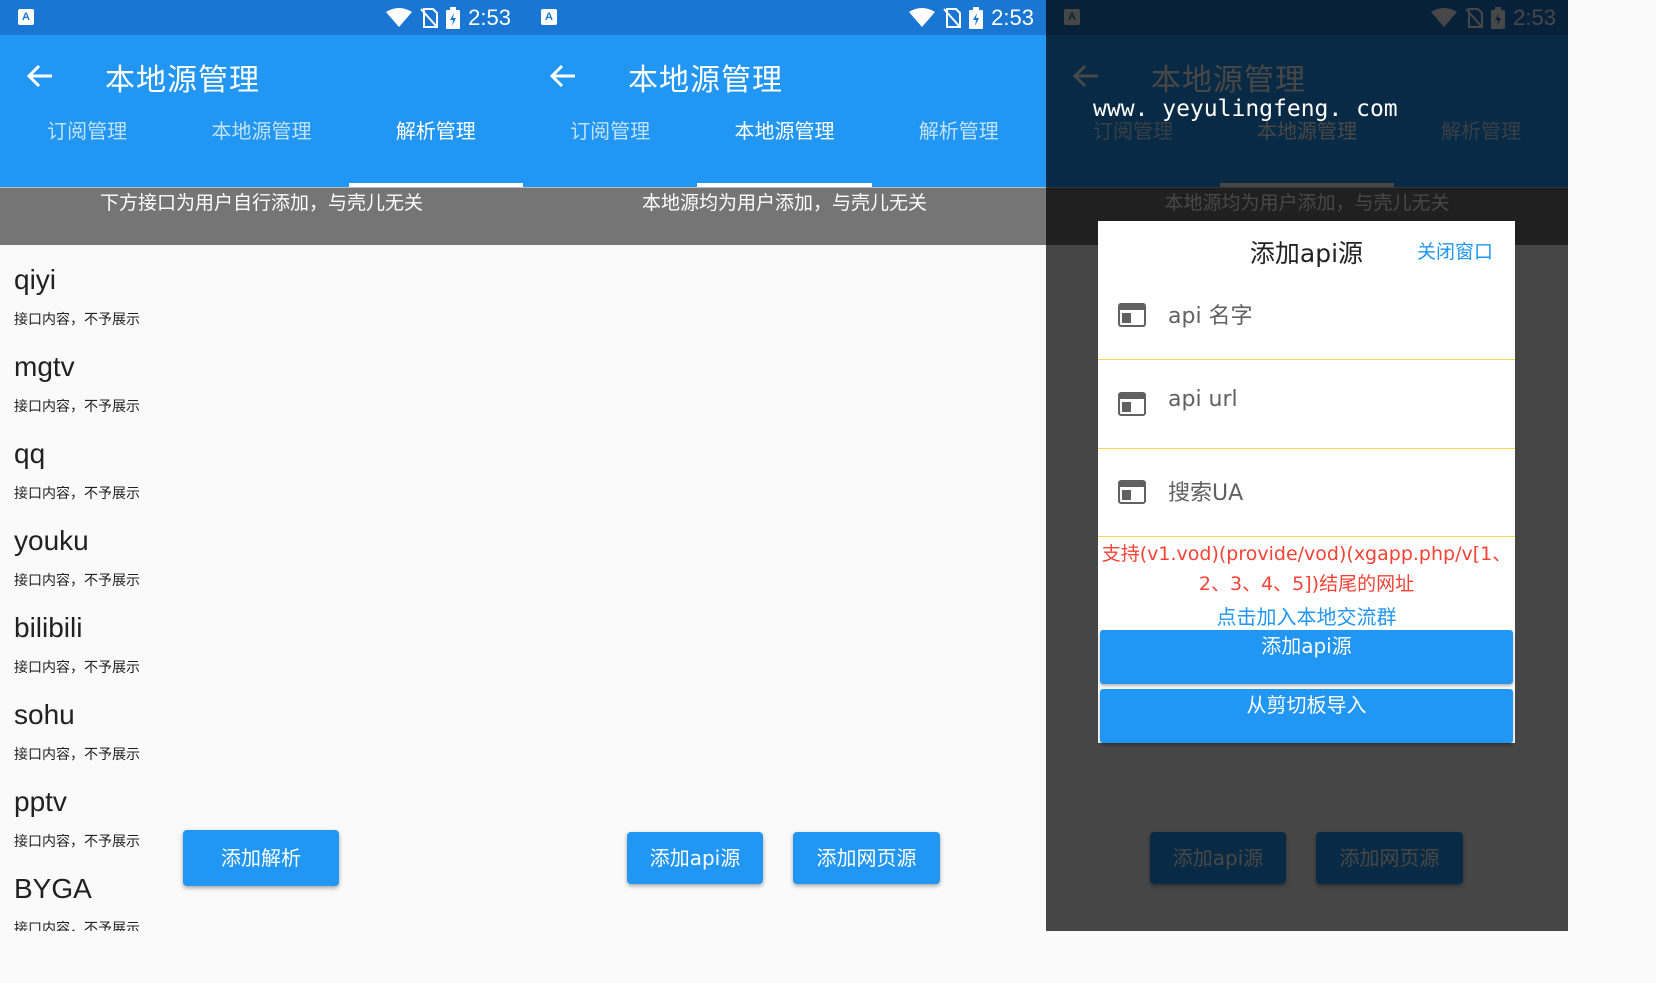 The height and width of the screenshot is (983, 1656). What do you see at coordinates (1306, 315) in the screenshot?
I see `api-name-field: api 名字` at bounding box center [1306, 315].